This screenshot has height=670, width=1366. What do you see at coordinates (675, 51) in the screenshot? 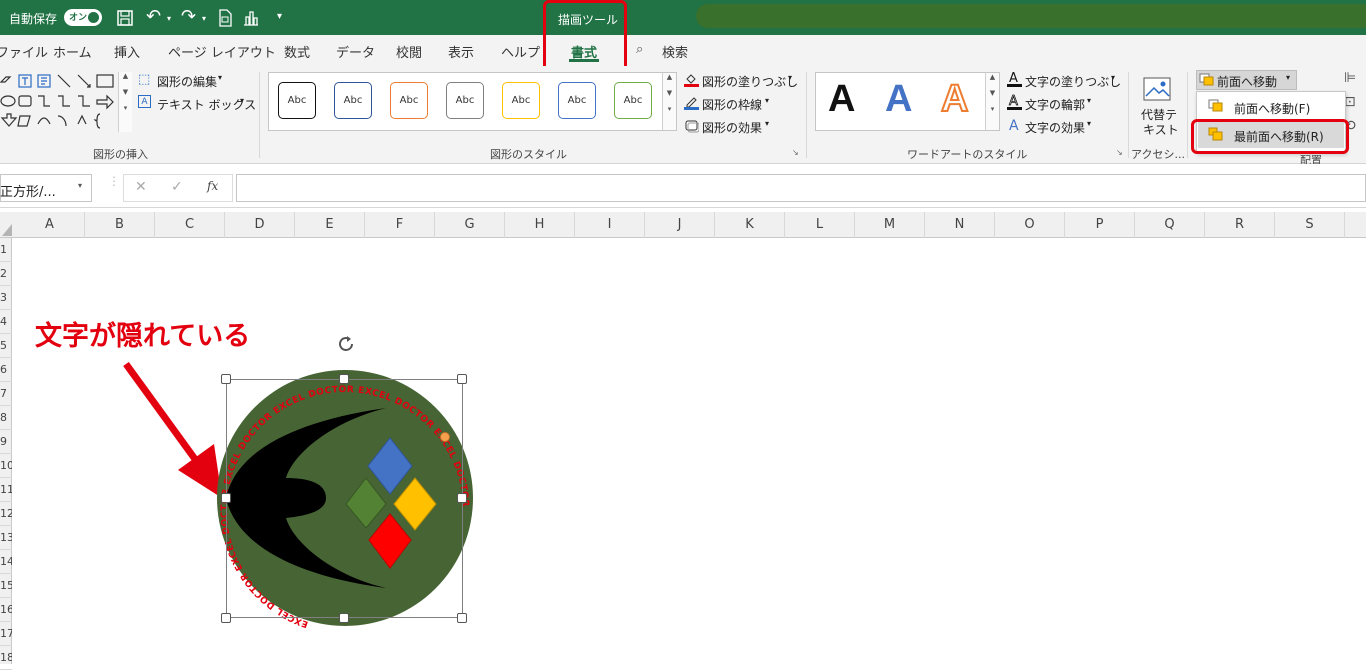
I see `search-label: 検索` at bounding box center [675, 51].